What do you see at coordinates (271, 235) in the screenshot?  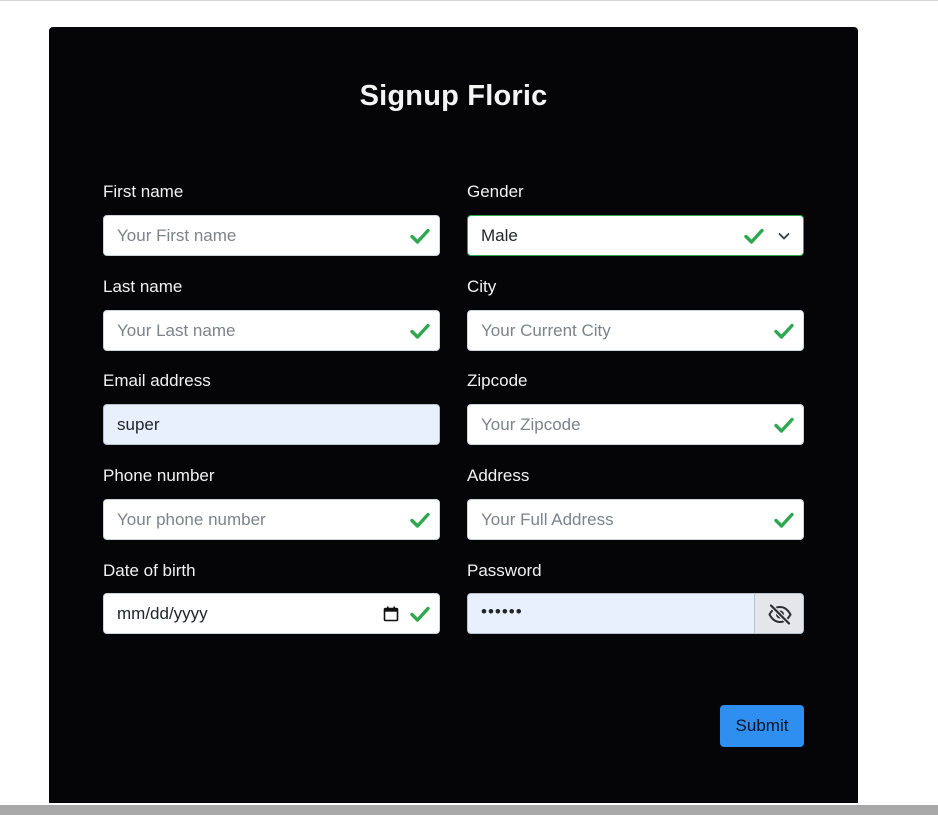 I see `first-name-input: Your First name` at bounding box center [271, 235].